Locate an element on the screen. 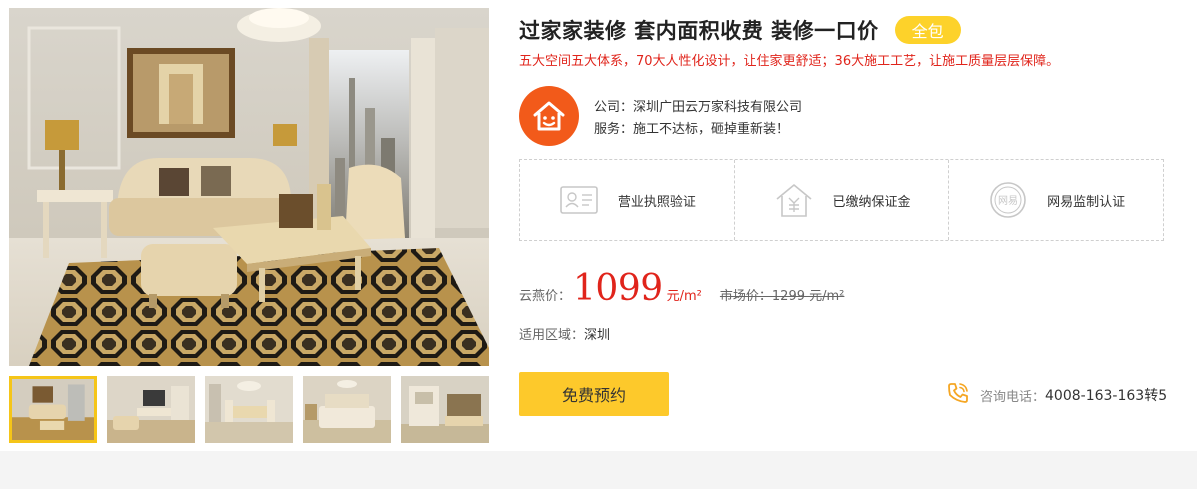 The height and width of the screenshot is (489, 1197). cert-deposit: 已缴纳保证金 is located at coordinates (842, 200).